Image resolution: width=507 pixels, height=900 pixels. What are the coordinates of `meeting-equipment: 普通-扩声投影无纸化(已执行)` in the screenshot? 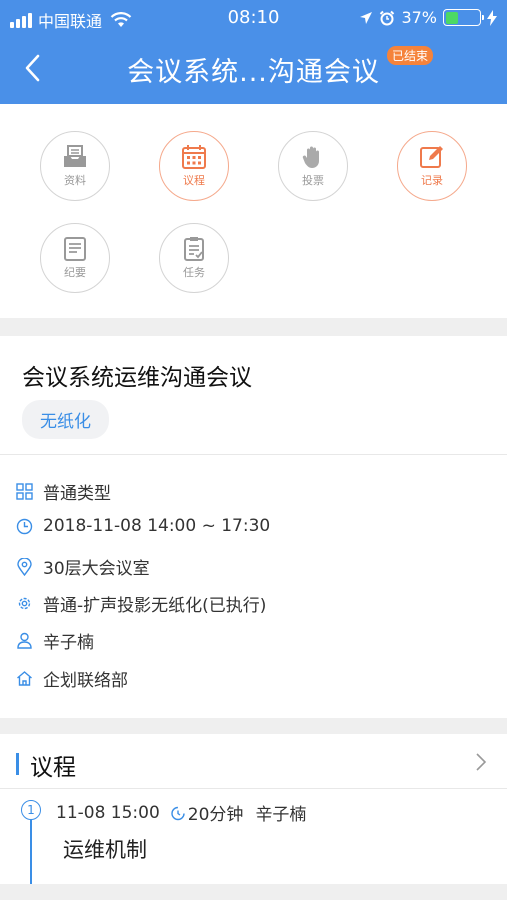 It's located at (155, 606).